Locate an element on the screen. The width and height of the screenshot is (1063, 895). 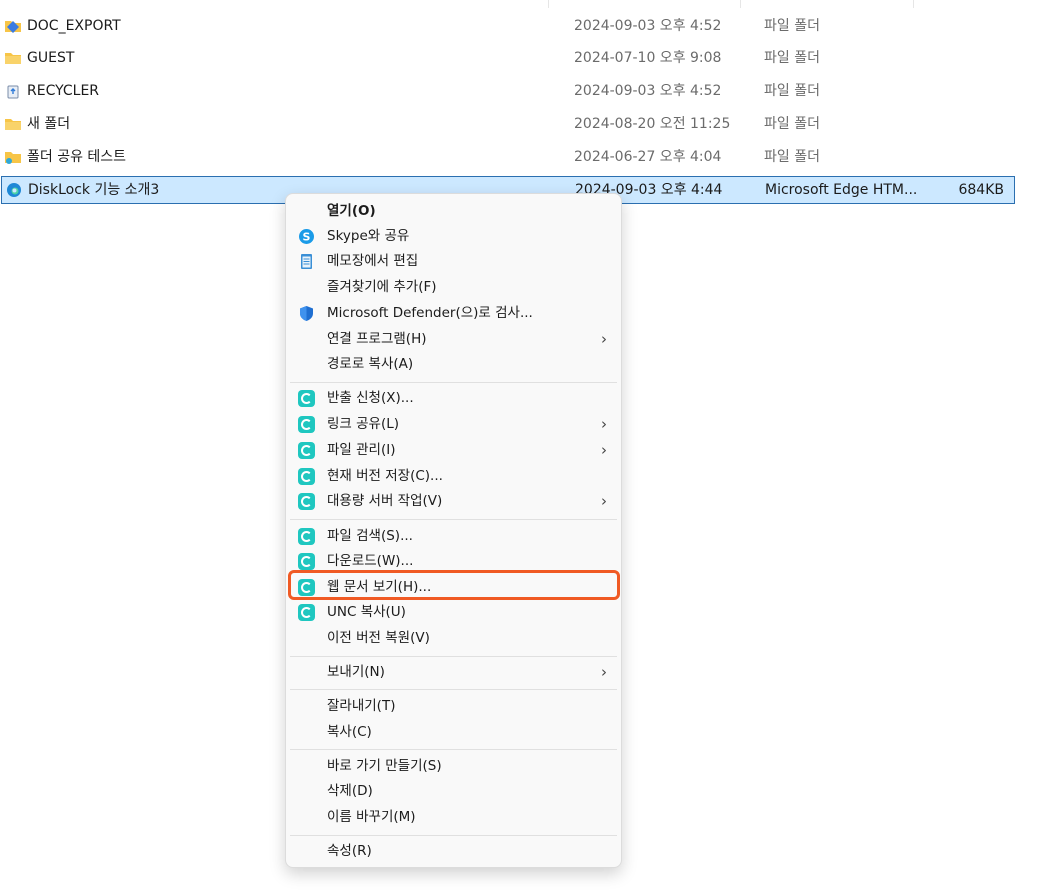
recycle-bin-icon is located at coordinates (13, 92).